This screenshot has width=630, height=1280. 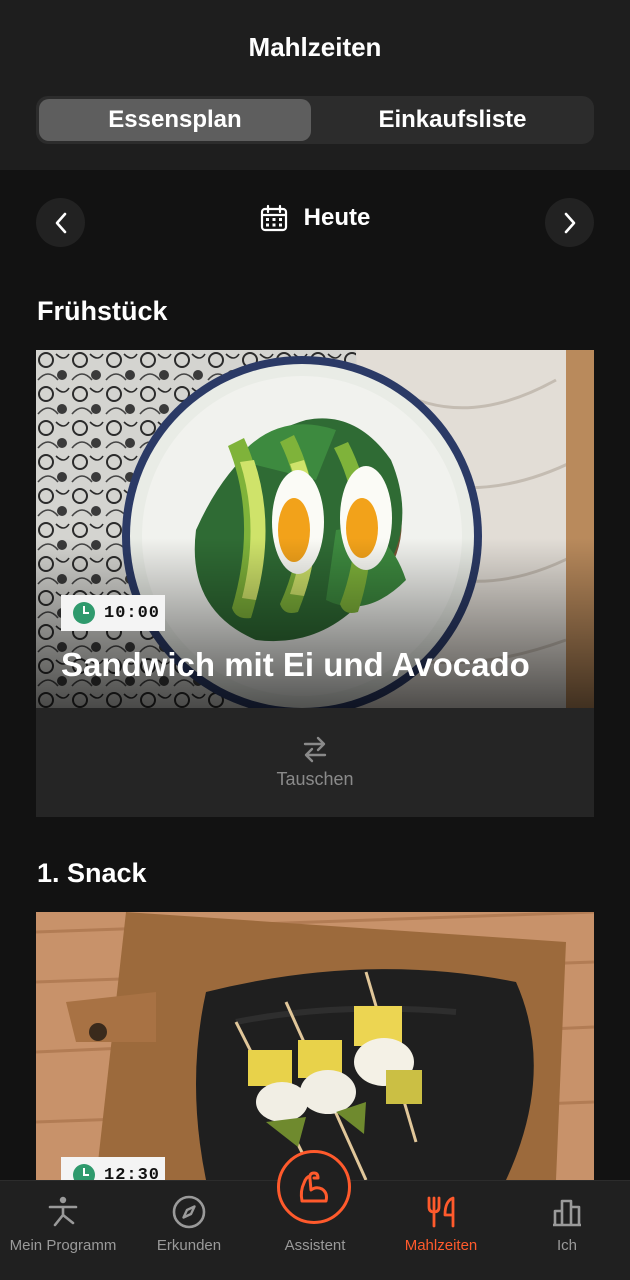 I want to click on swap-button: Tauschen, so click(x=315, y=762).